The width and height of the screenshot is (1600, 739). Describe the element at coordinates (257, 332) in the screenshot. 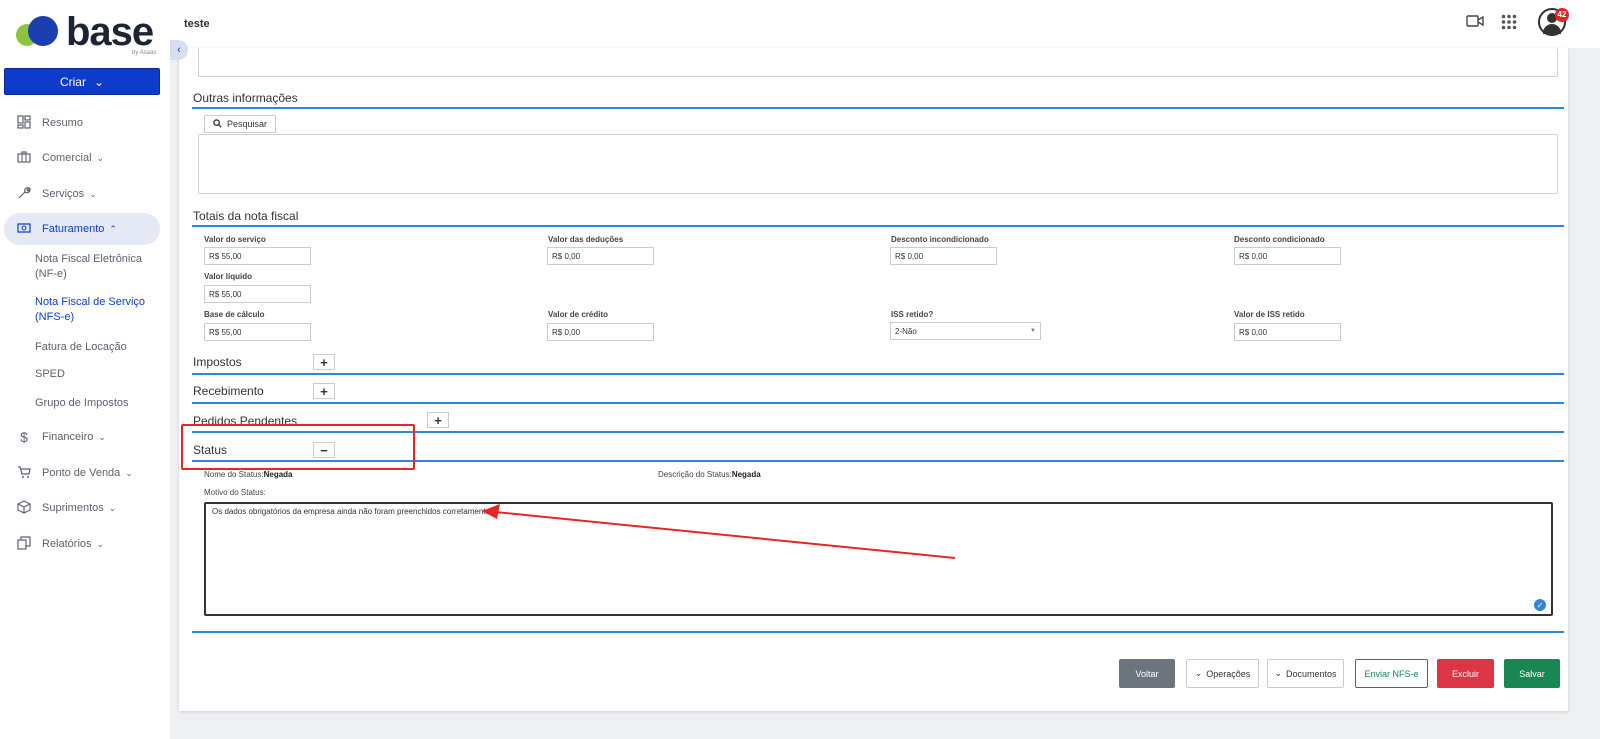

I see `base-calculo-input: R$ 55,00` at that location.